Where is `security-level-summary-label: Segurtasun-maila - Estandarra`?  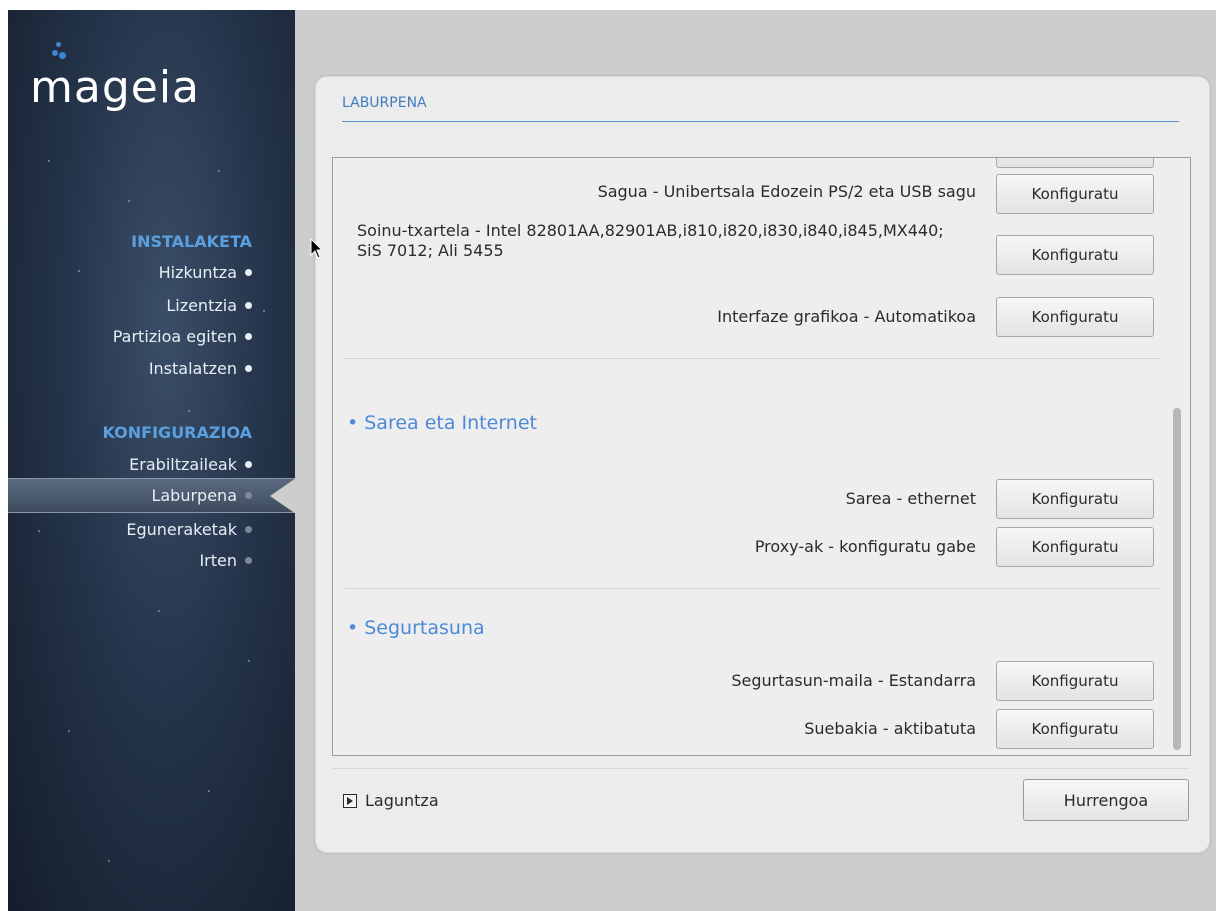
security-level-summary-label: Segurtasun-maila - Estandarra is located at coordinates (853, 680).